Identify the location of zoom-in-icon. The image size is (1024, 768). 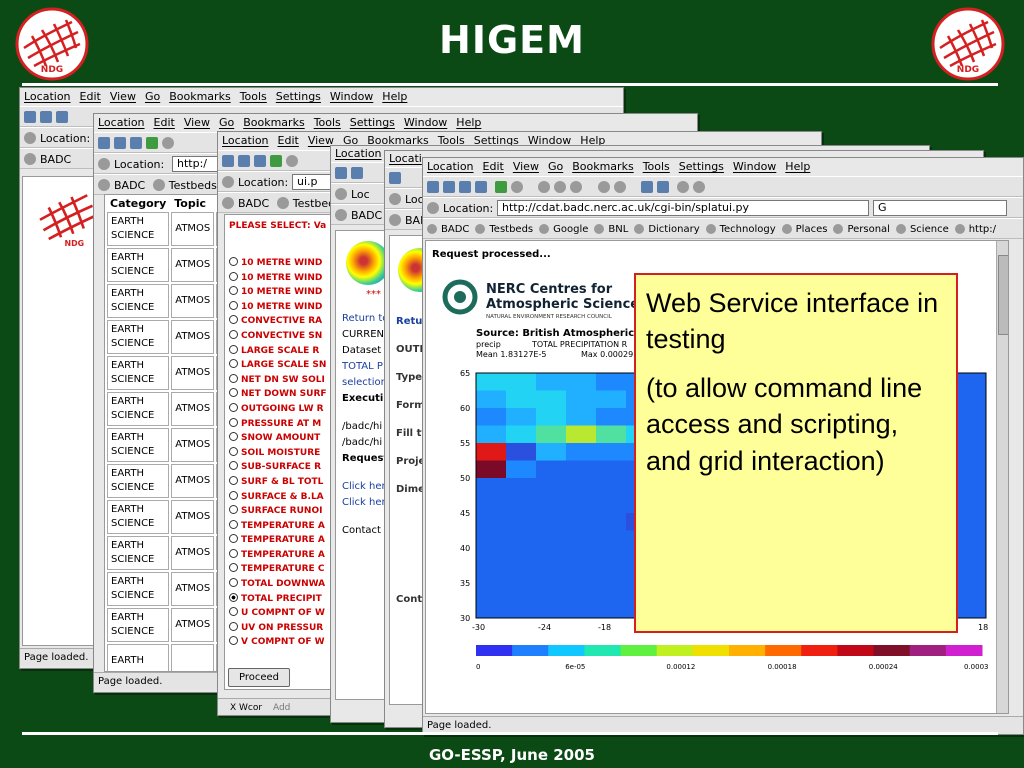
(647, 187).